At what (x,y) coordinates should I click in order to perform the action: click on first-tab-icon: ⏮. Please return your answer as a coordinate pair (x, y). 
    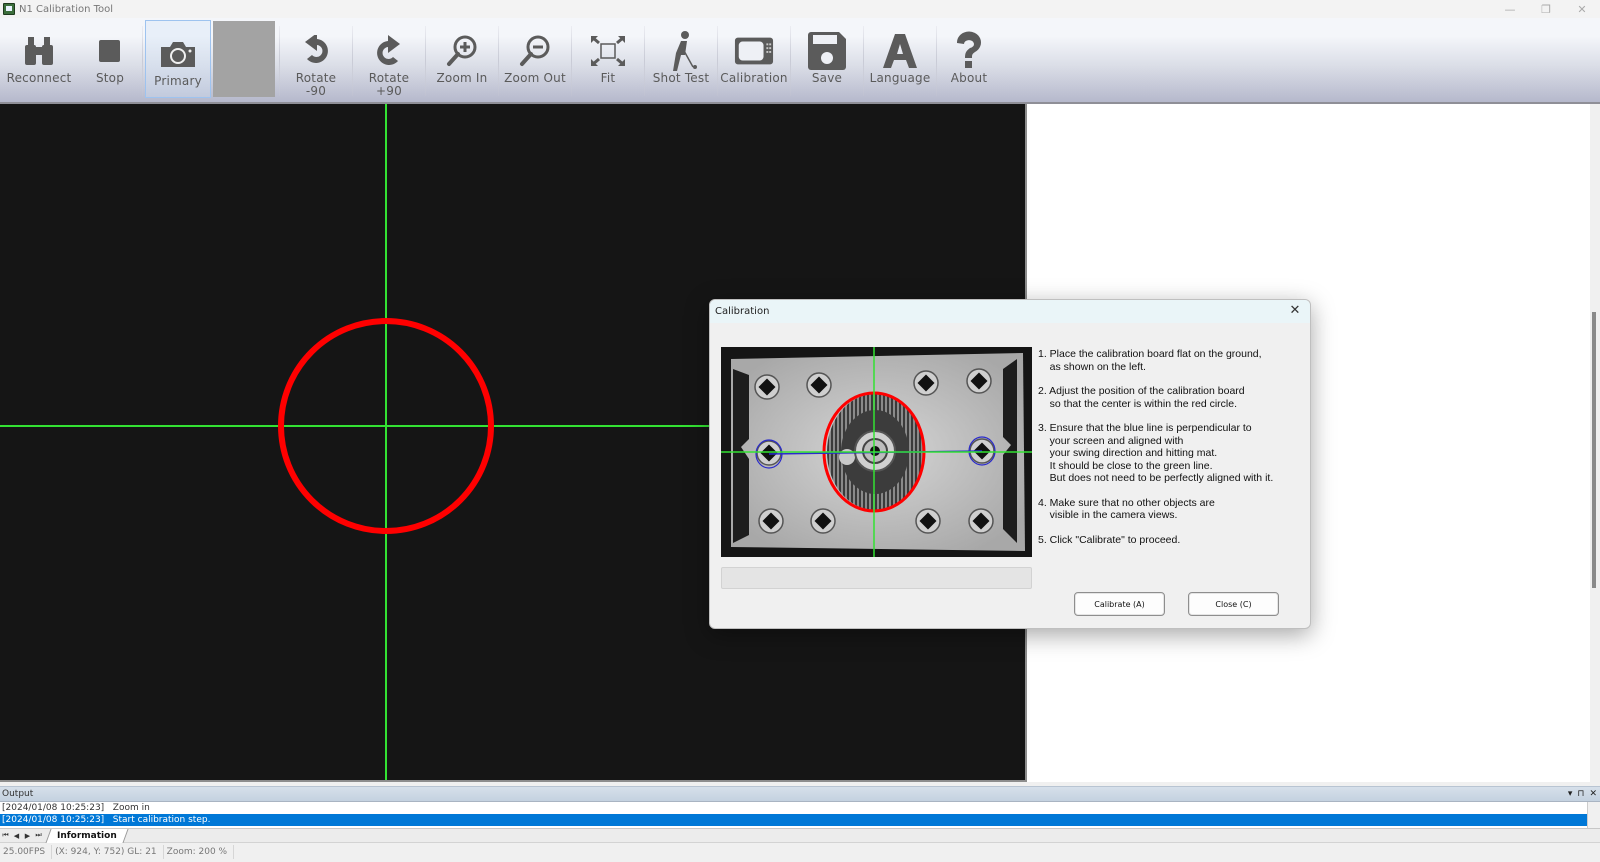
    Looking at the image, I should click on (5, 835).